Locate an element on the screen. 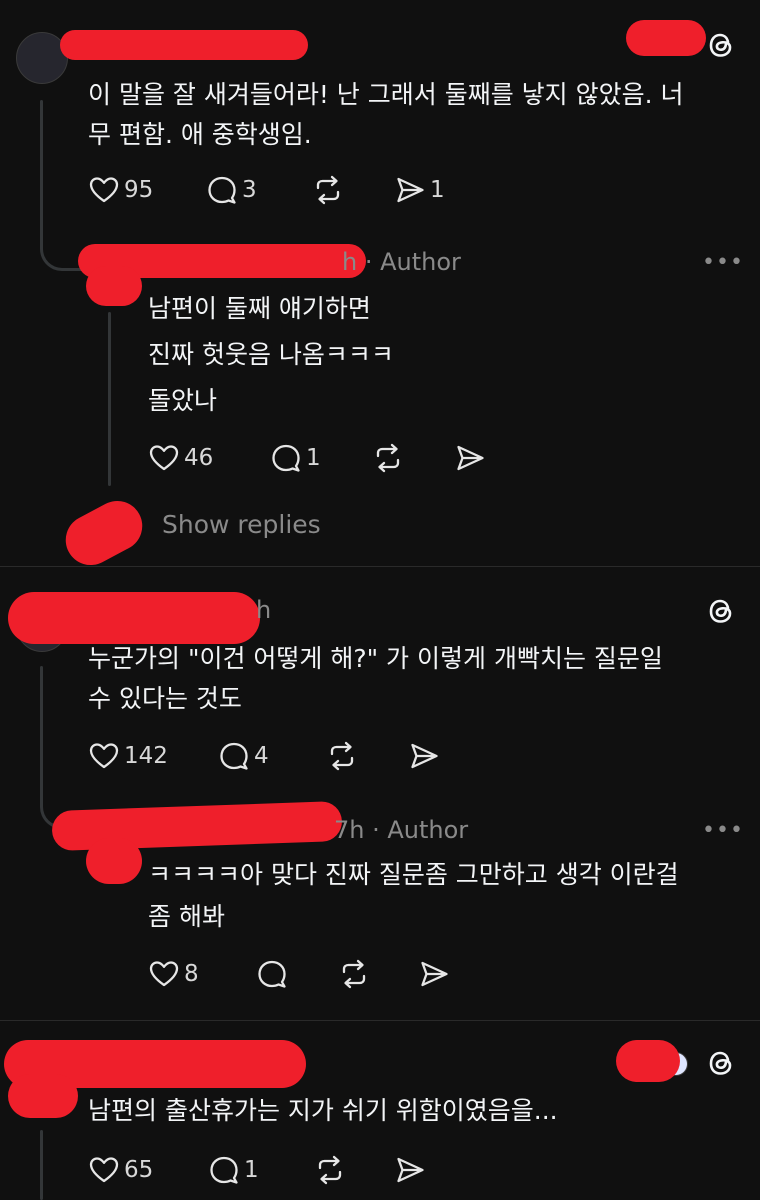 The image size is (760, 1200). reply2-text-line2: 좀 해봐 is located at coordinates (186, 916).